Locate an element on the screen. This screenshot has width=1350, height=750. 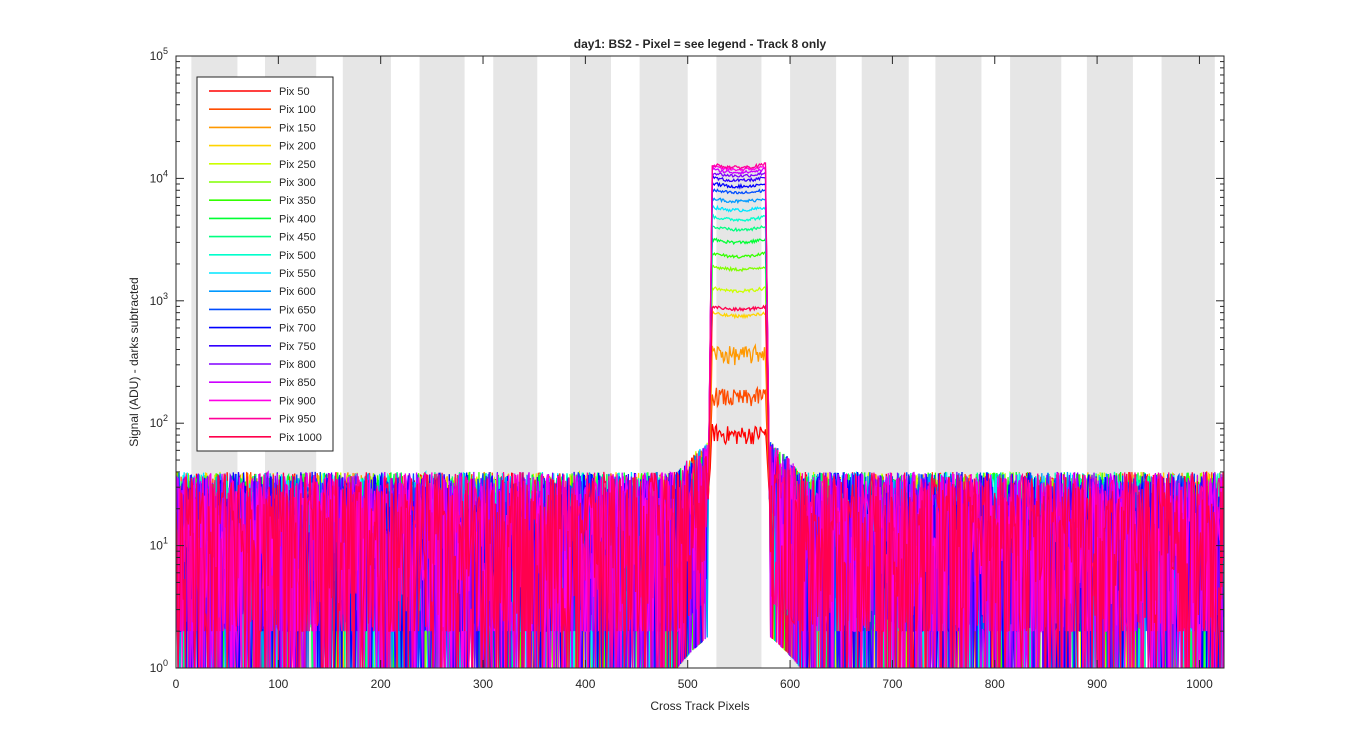
x-tick-label: 500 is located at coordinates (688, 684).